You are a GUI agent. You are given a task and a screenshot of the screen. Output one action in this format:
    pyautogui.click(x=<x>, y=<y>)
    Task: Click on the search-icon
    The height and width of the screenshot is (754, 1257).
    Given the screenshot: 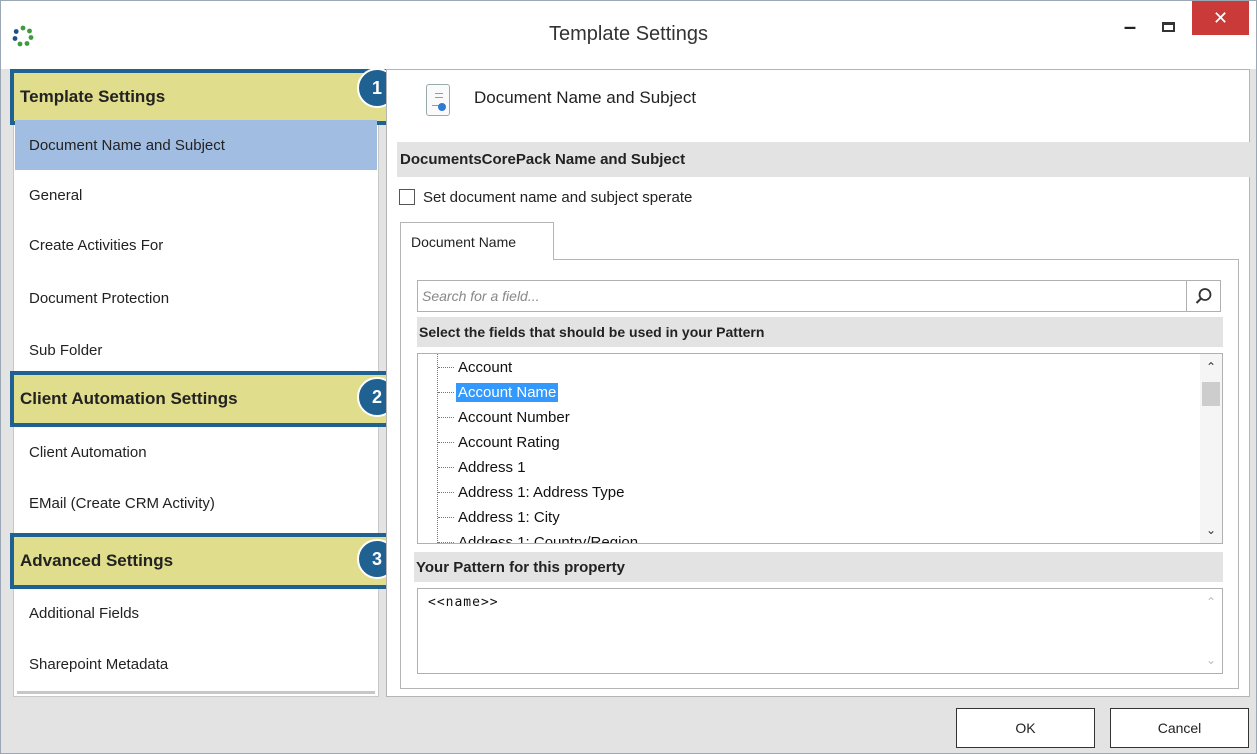 What is the action you would take?
    pyautogui.click(x=1203, y=296)
    